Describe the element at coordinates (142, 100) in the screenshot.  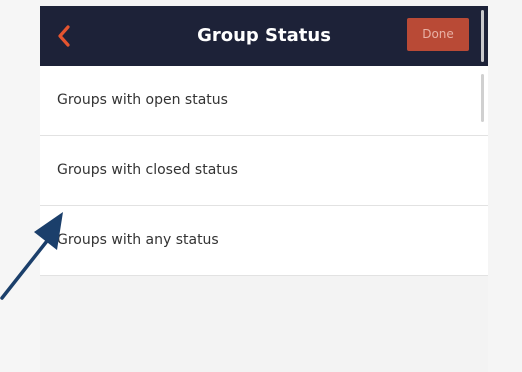
I see `option-label: Groups with open status` at that location.